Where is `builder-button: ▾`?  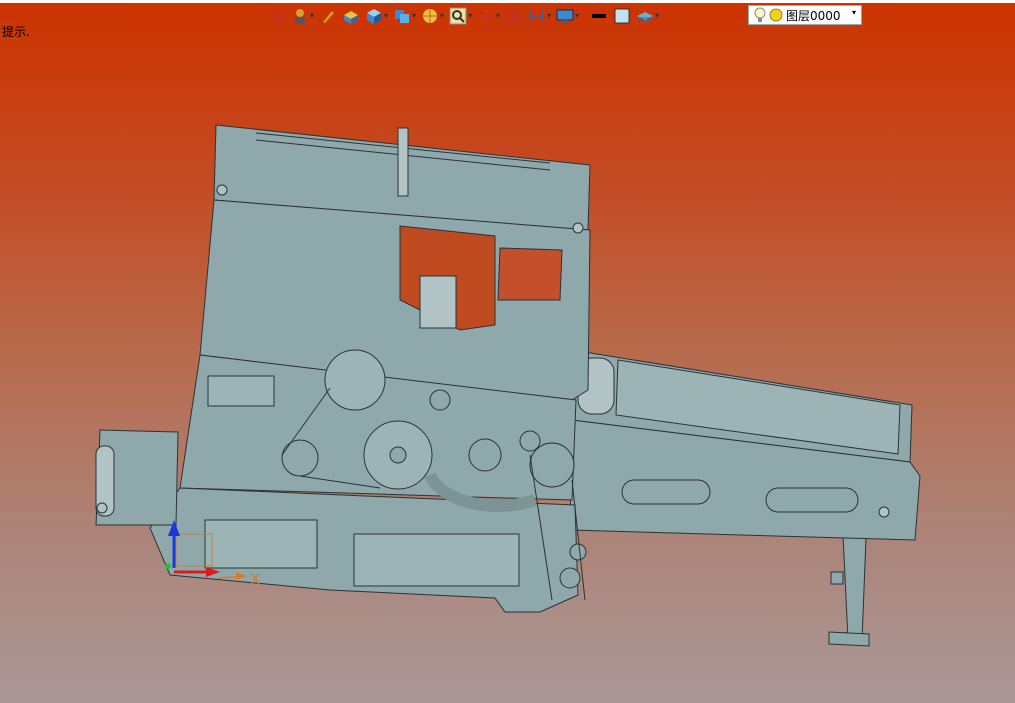 builder-button: ▾ is located at coordinates (302, 16).